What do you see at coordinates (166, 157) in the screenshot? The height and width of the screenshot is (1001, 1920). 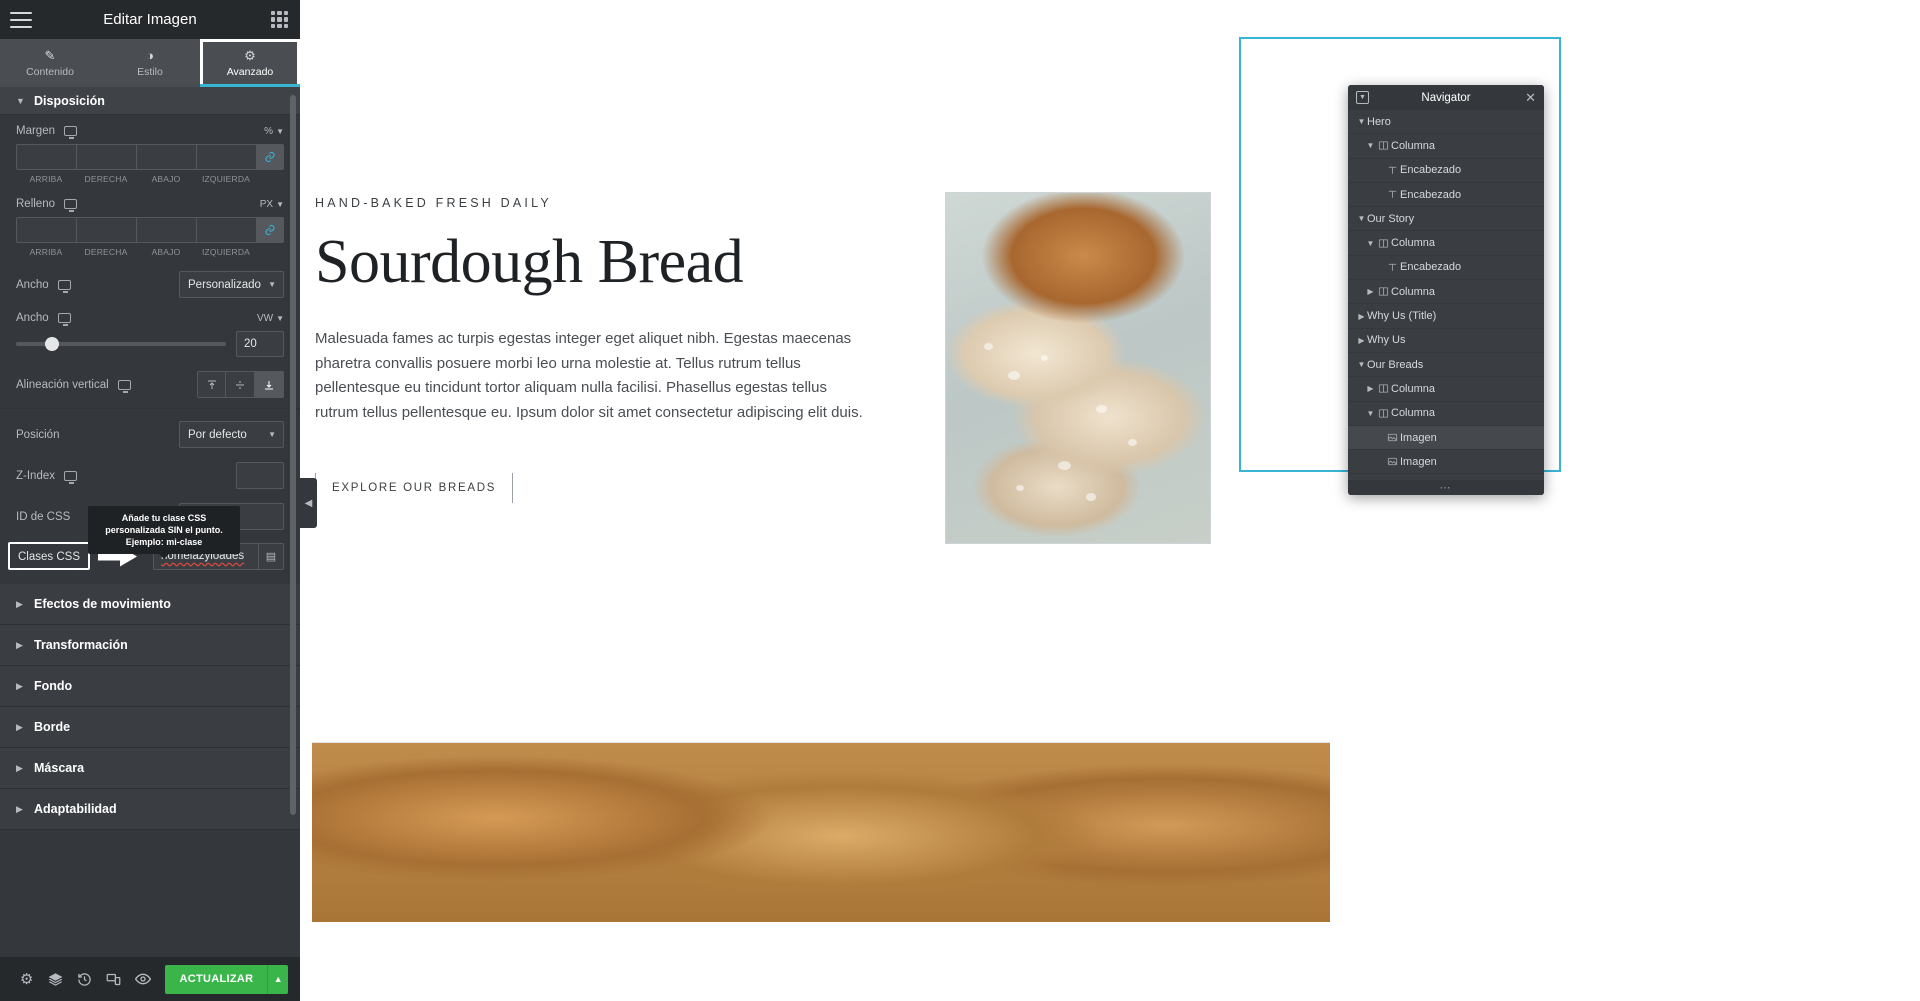 I see `margen-bottom-input` at bounding box center [166, 157].